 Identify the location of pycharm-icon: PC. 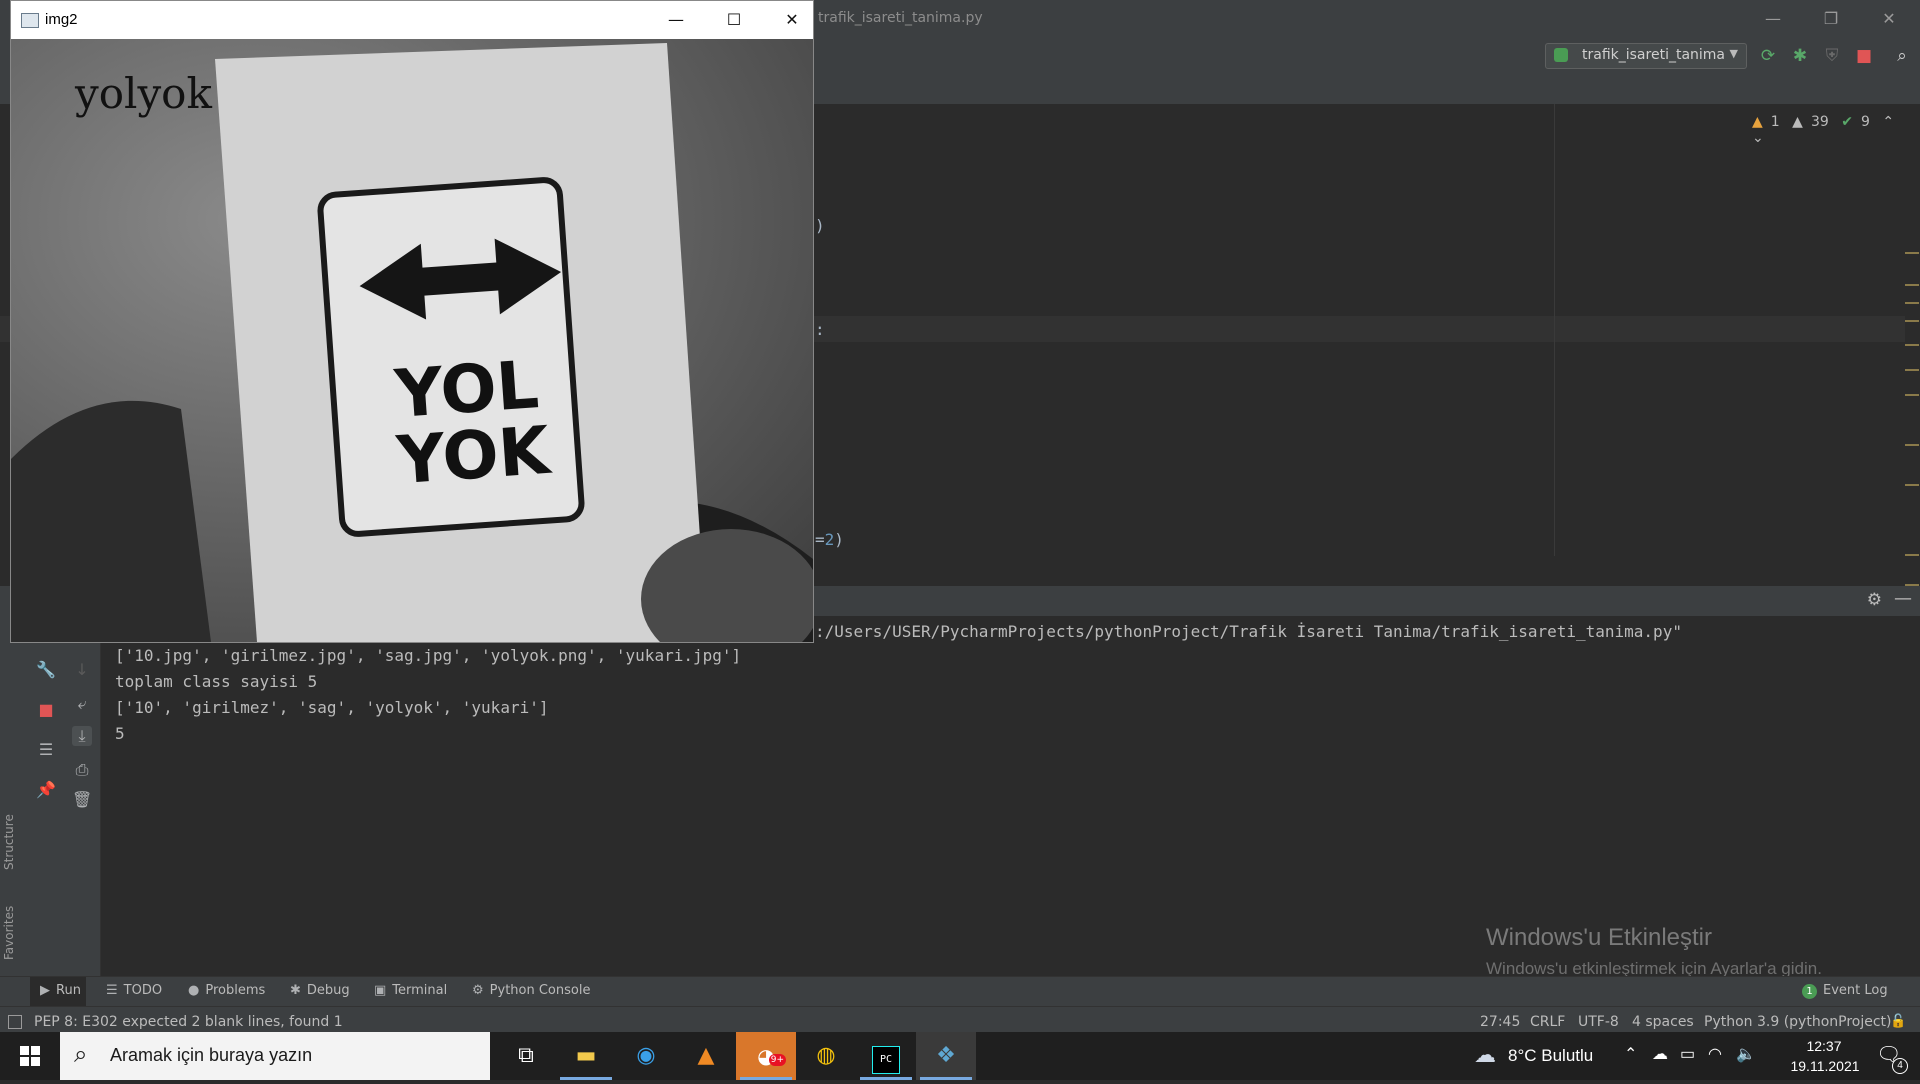
(886, 1056).